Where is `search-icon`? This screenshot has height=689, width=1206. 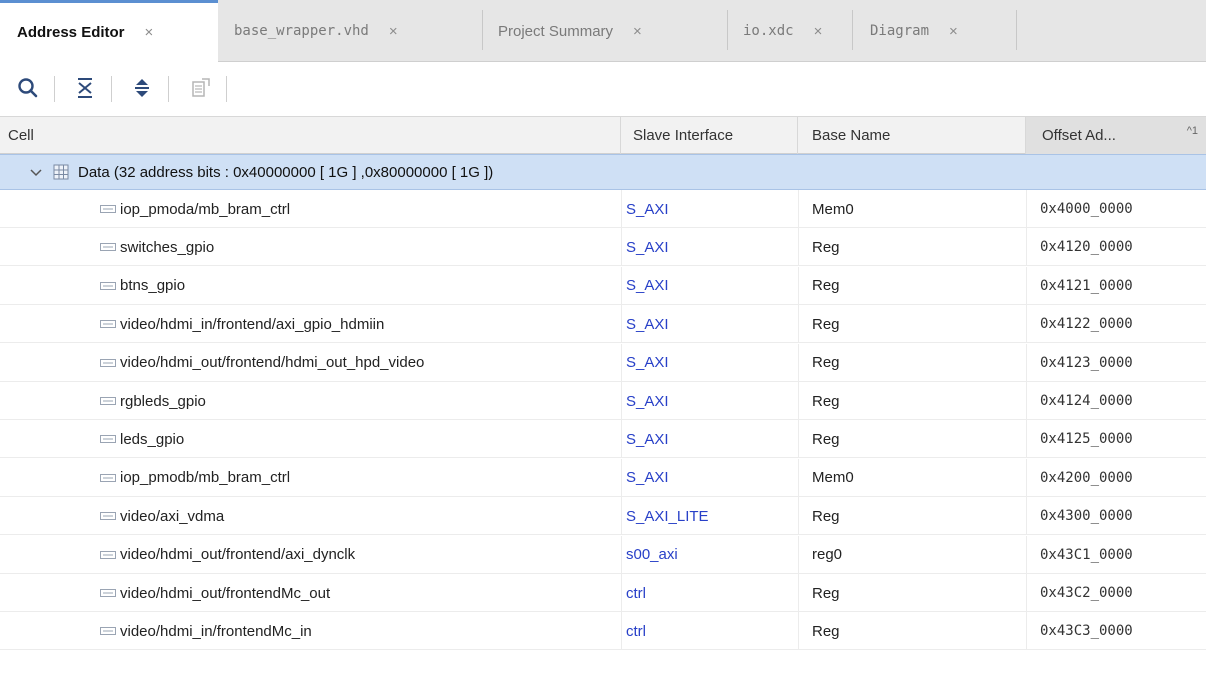
search-icon is located at coordinates (28, 88).